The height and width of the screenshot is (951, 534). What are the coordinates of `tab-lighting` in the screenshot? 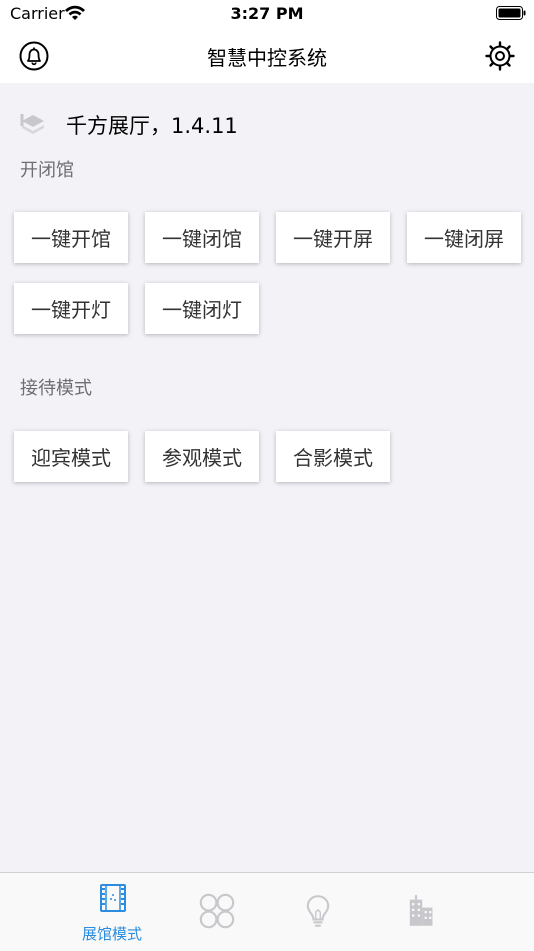 It's located at (318, 912).